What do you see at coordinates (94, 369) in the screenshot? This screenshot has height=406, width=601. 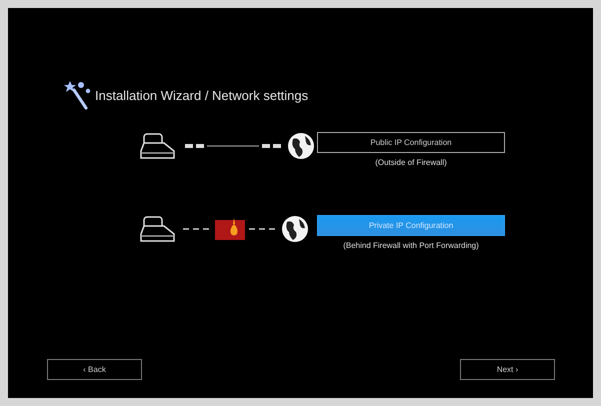 I see `back-button: ‹ Back` at bounding box center [94, 369].